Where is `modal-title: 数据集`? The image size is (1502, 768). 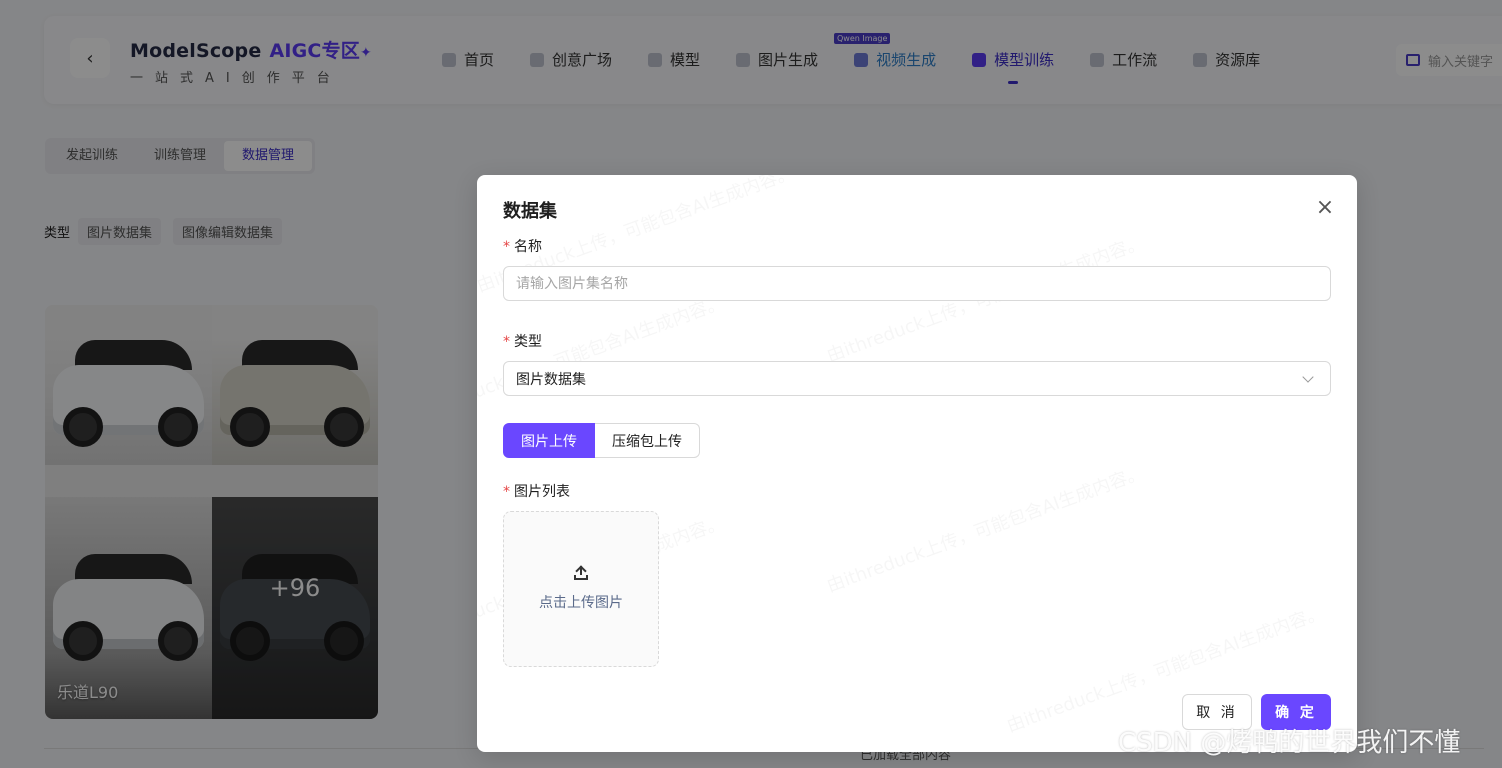
modal-title: 数据集 is located at coordinates (530, 211).